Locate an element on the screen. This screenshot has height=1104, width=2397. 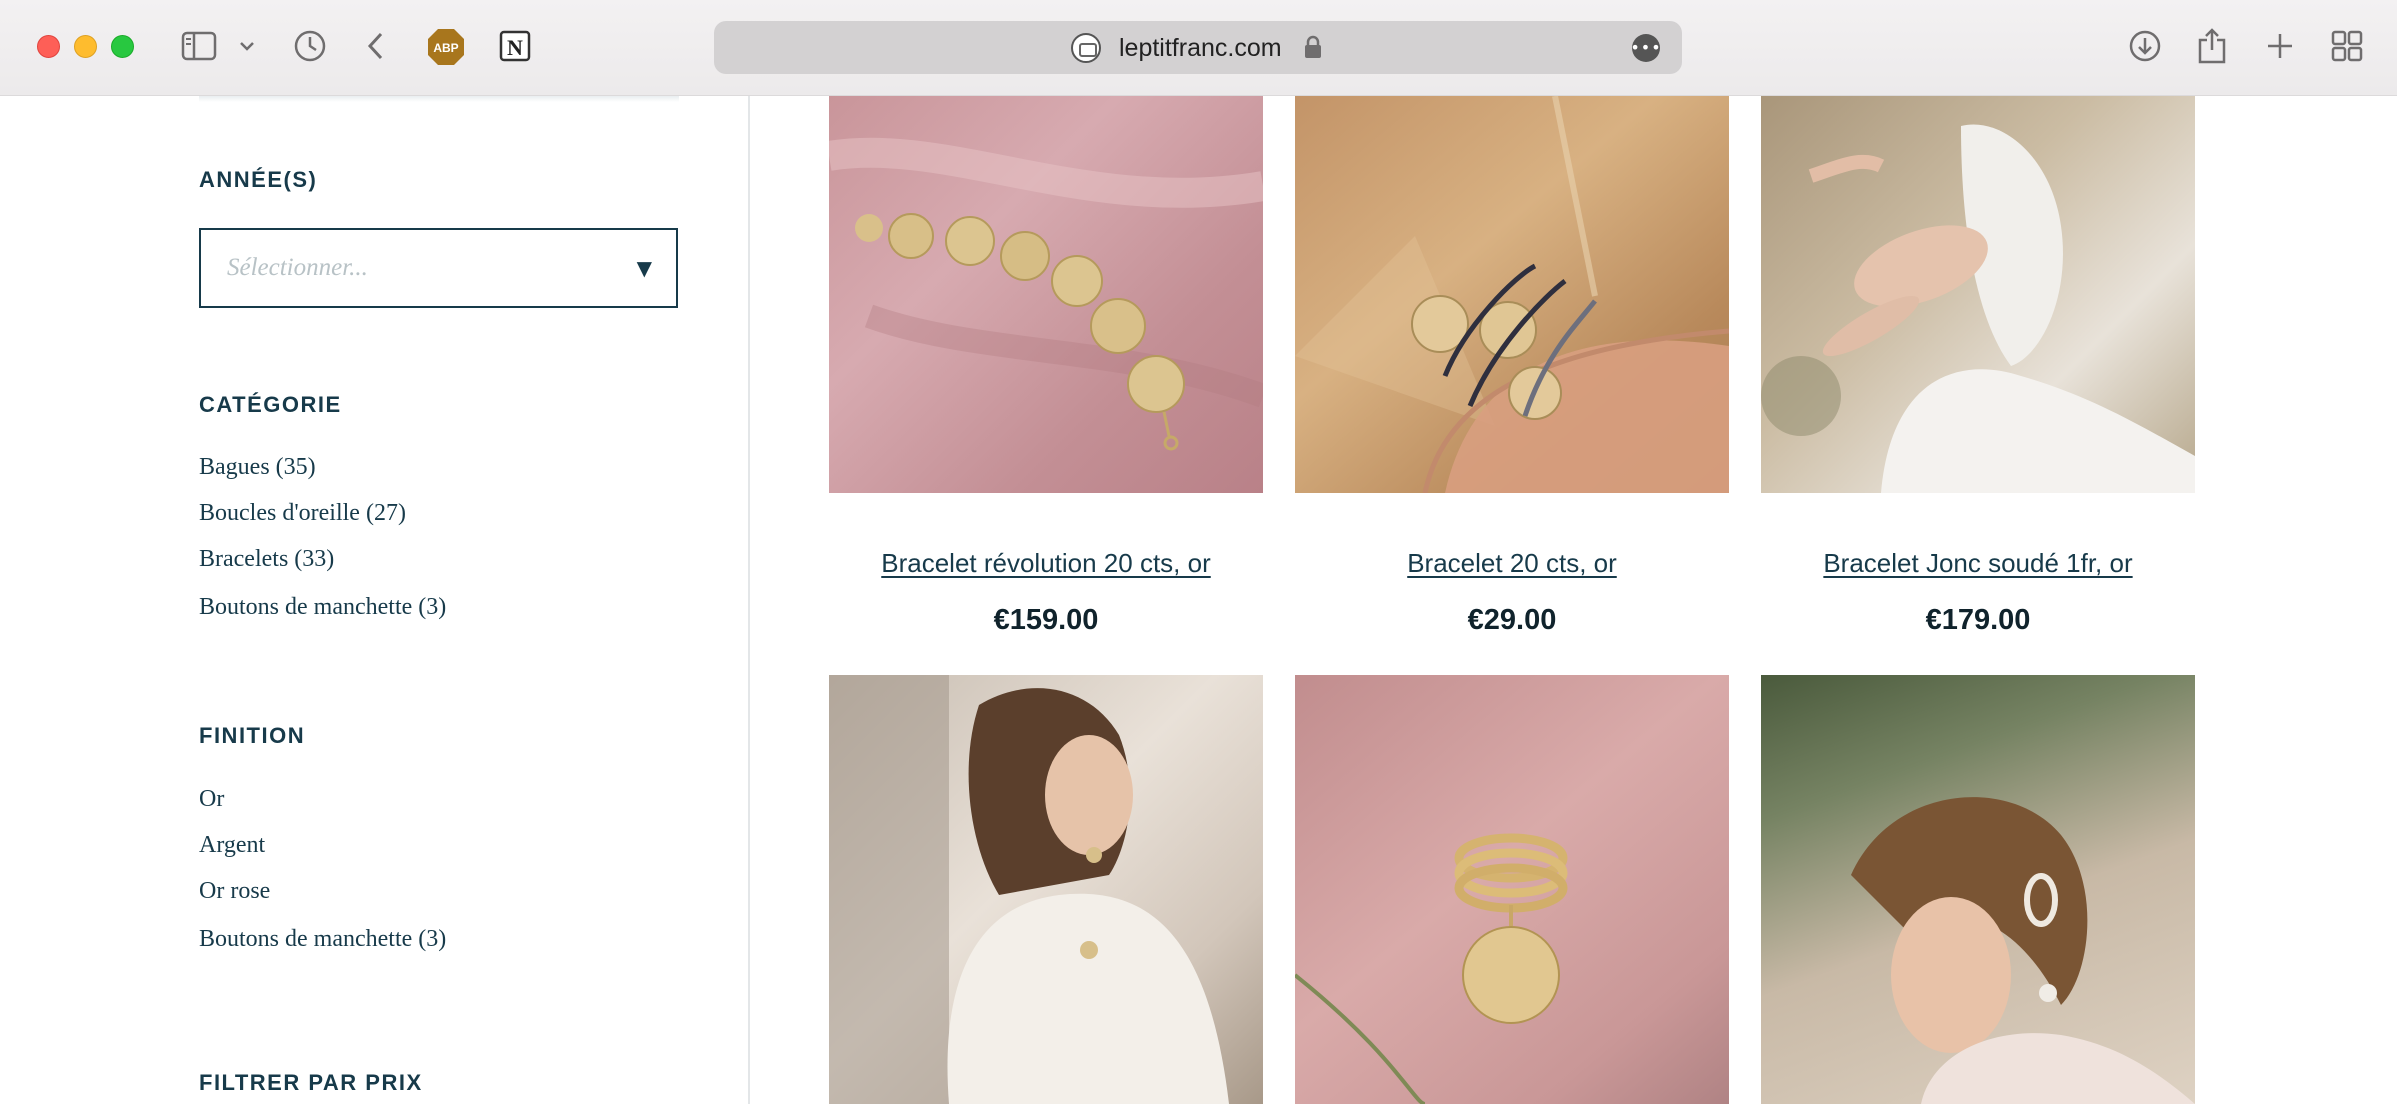
finish-item-cufflinks: Boutons de manchette (3) is located at coordinates (322, 939).